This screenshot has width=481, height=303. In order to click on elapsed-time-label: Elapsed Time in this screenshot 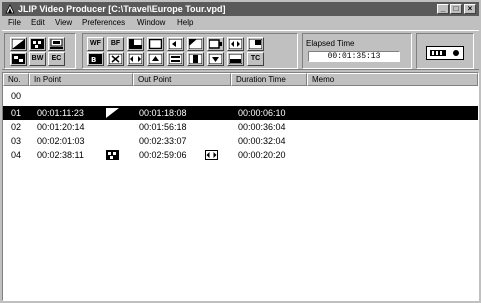, I will do `click(330, 43)`.